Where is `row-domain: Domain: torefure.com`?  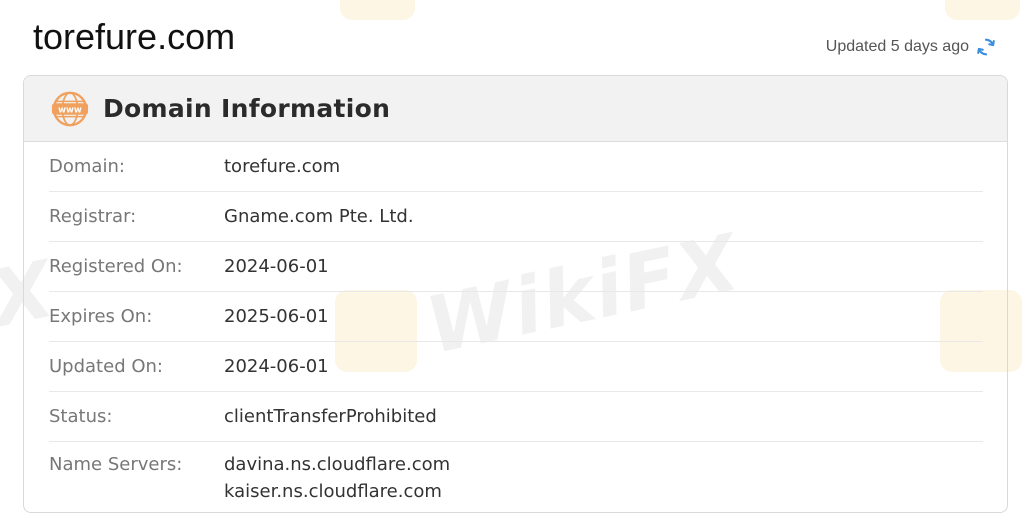 row-domain: Domain: torefure.com is located at coordinates (516, 167).